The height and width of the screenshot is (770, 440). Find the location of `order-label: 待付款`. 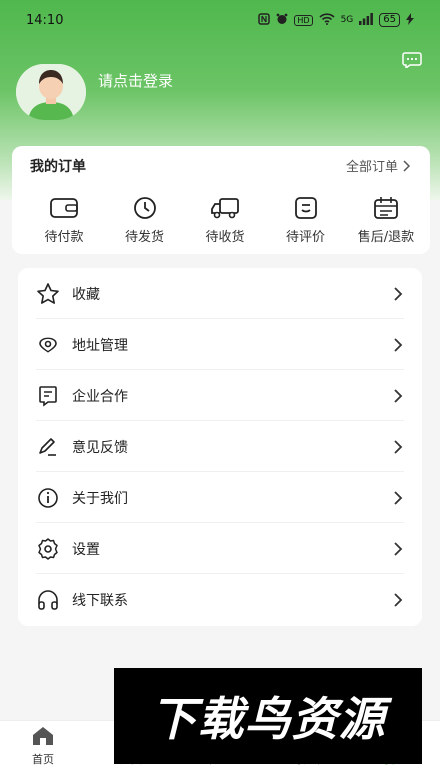

order-label: 待付款 is located at coordinates (64, 237).